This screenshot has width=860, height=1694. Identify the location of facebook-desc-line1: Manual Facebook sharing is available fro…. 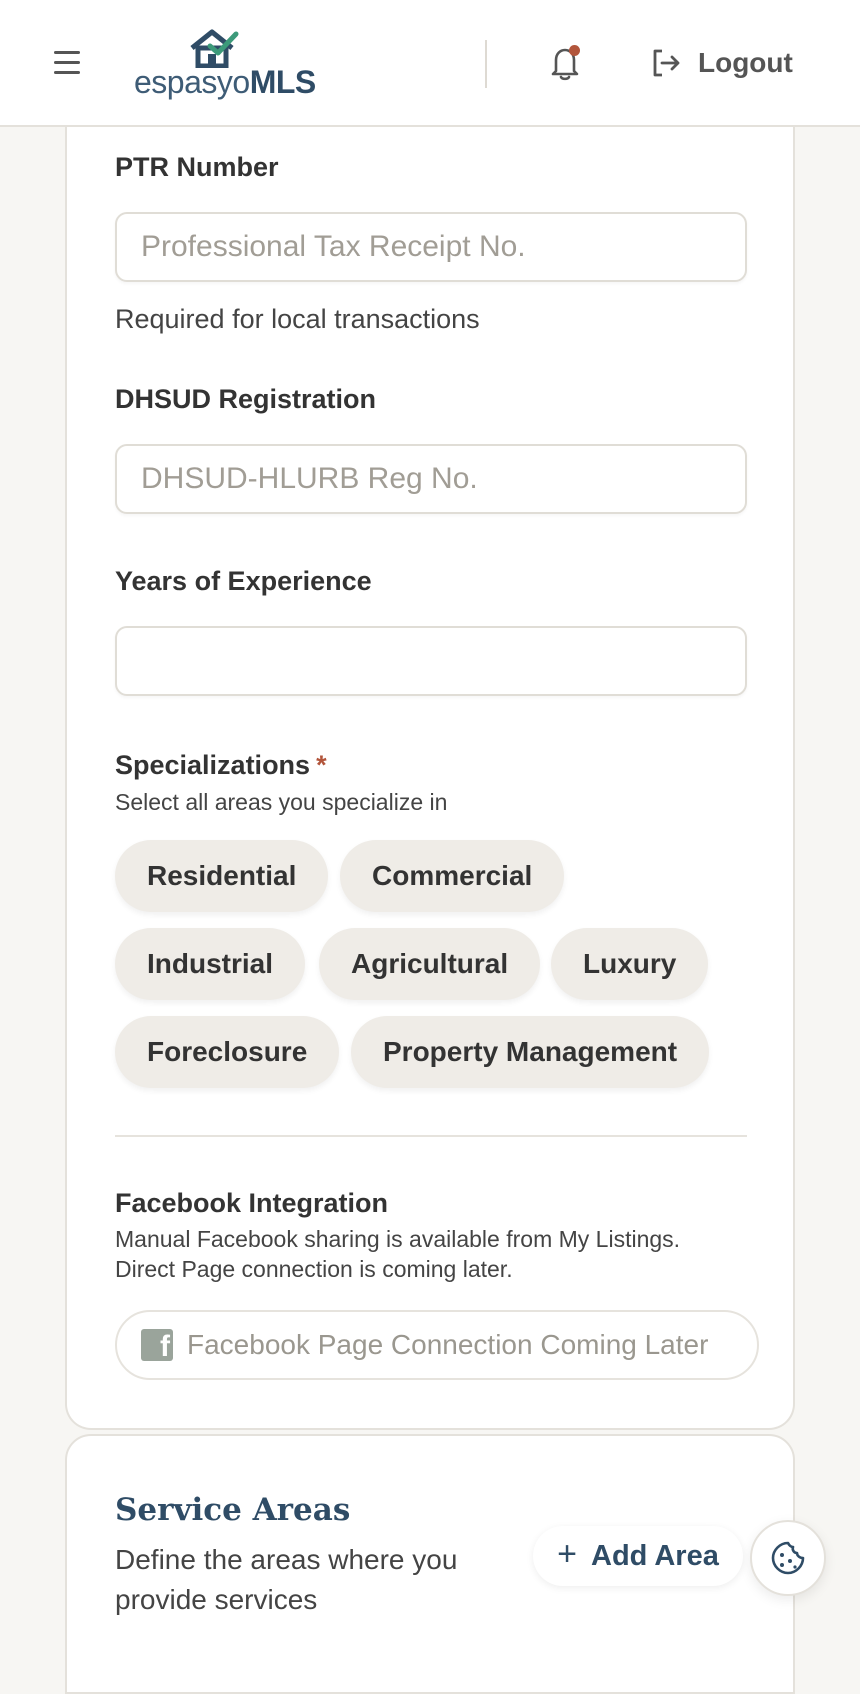
(398, 1239).